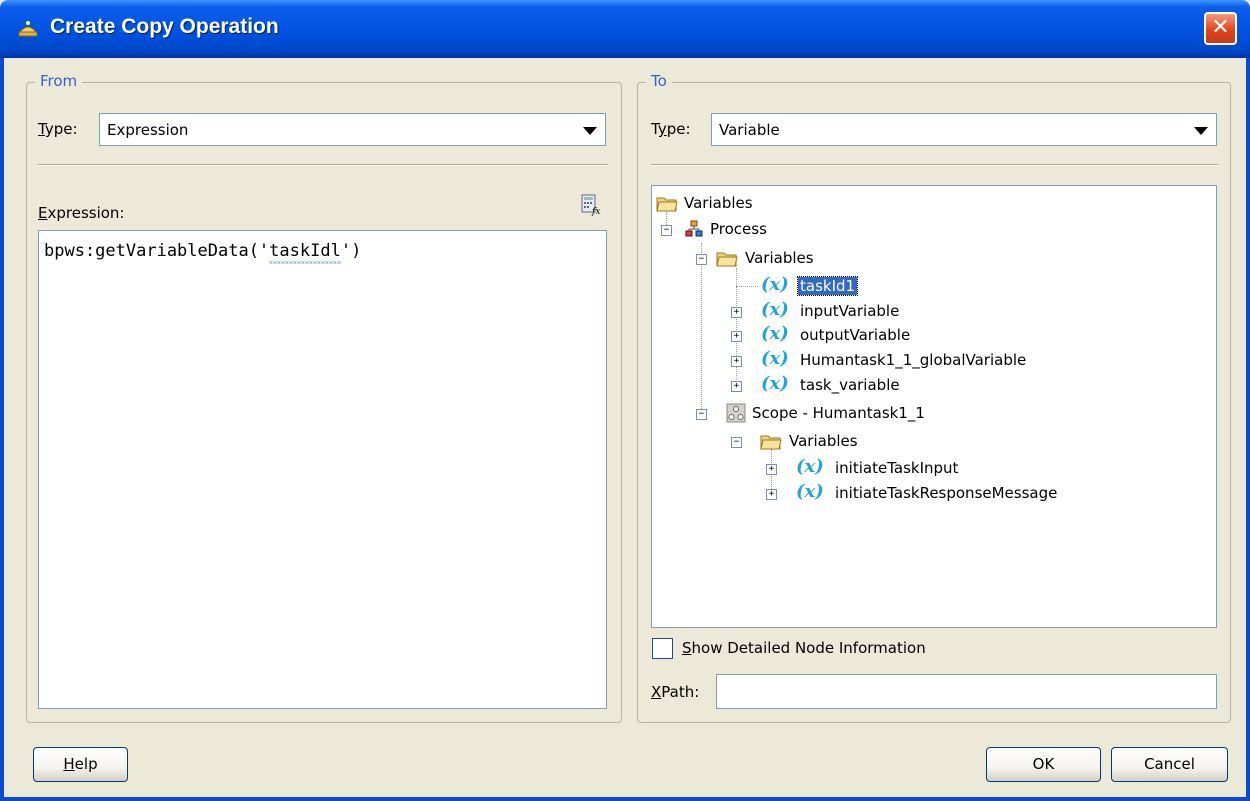  Describe the element at coordinates (932, 203) in the screenshot. I see `tree-row: Variables` at that location.